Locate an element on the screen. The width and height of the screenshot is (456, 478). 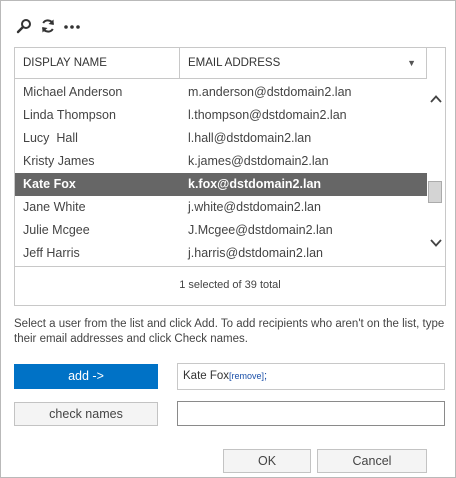
table-row: Kristy James k.james@dstdomain2.lan is located at coordinates (221, 161).